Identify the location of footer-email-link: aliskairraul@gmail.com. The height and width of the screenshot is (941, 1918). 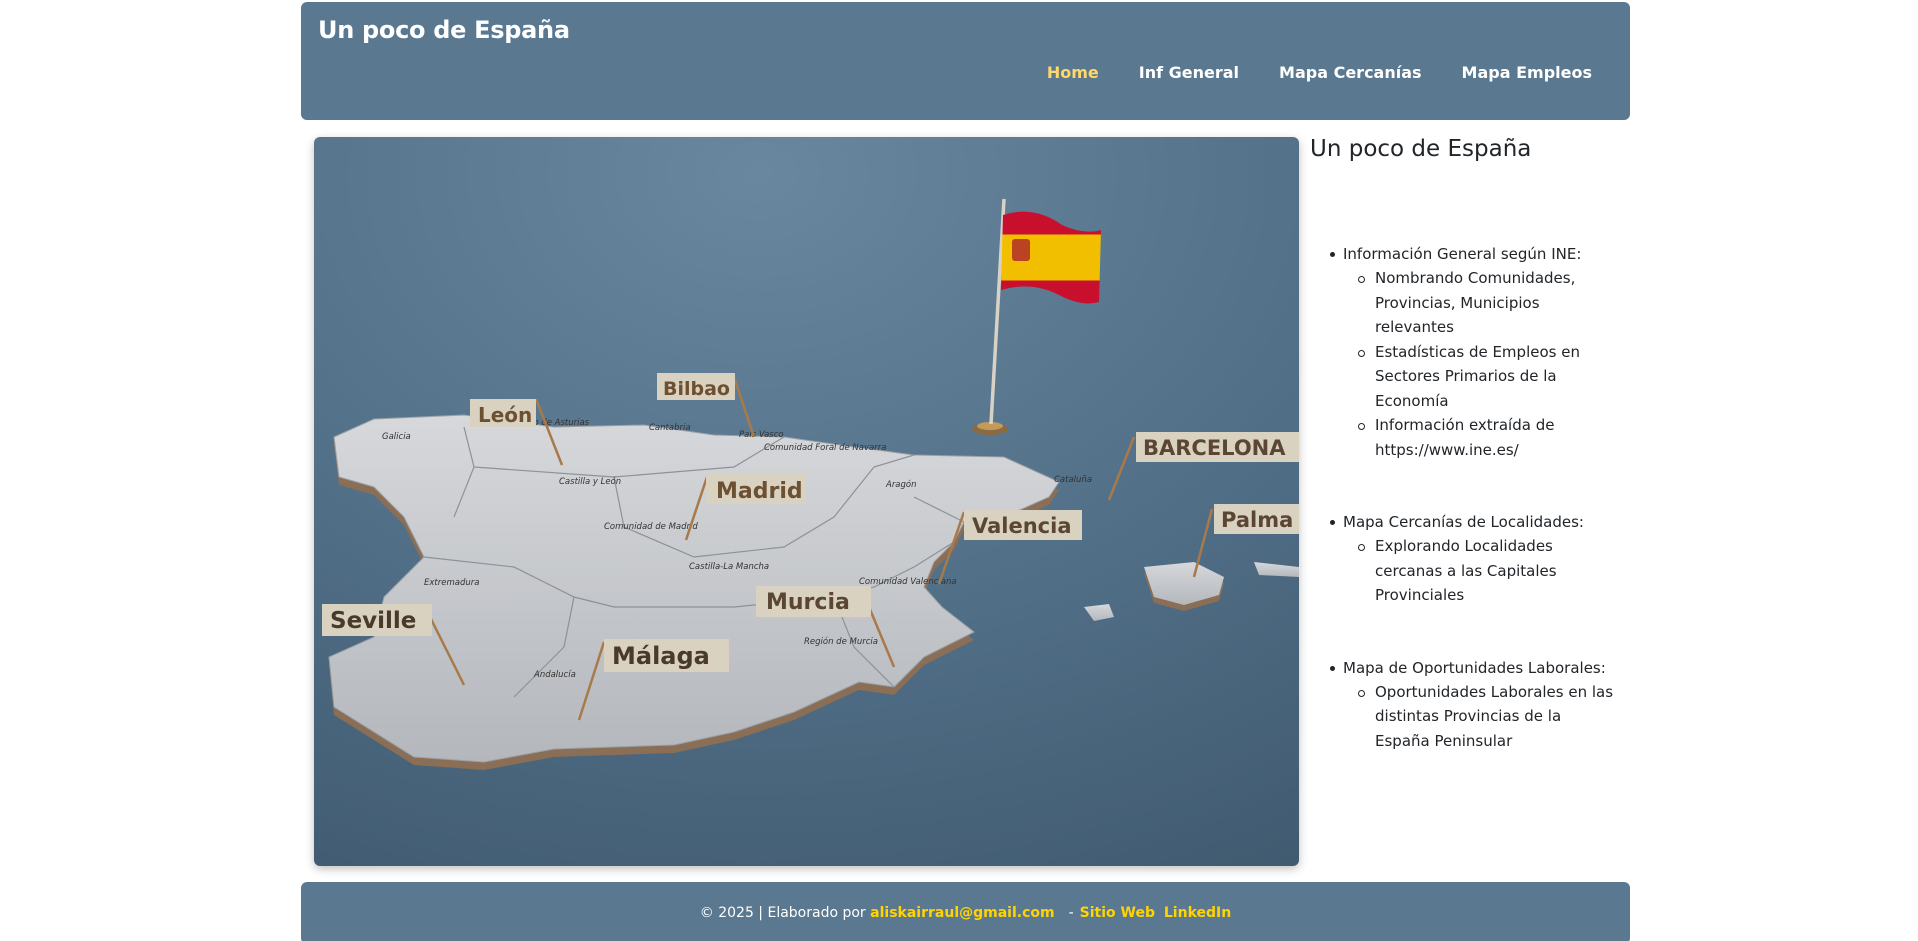
(962, 913).